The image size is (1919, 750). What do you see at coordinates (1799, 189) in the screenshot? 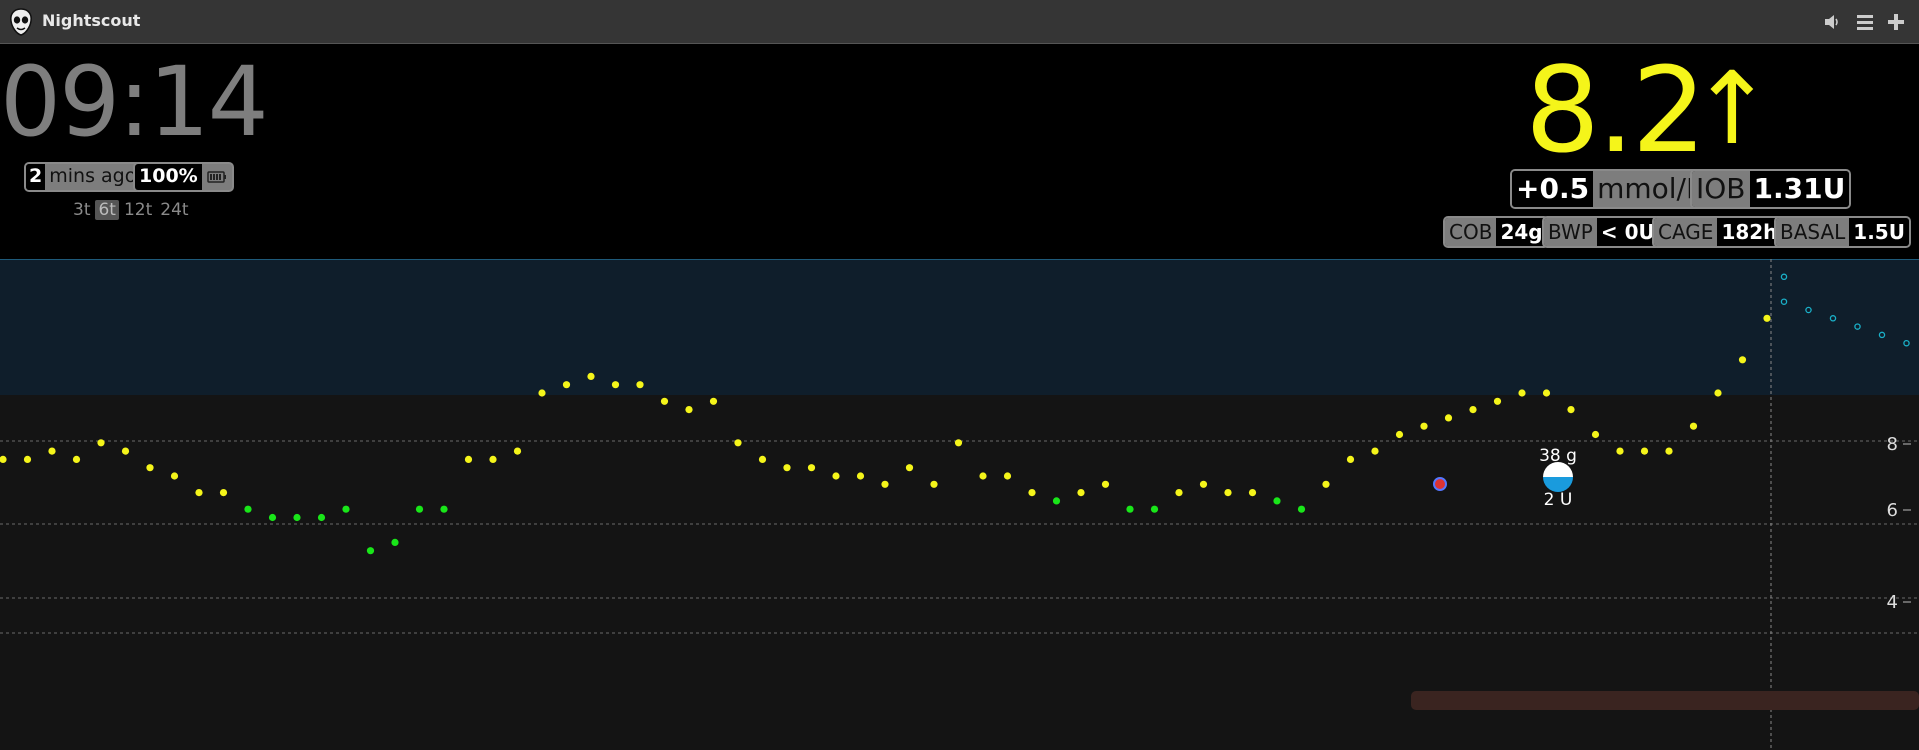
I see `iob-value: 1.31U` at bounding box center [1799, 189].